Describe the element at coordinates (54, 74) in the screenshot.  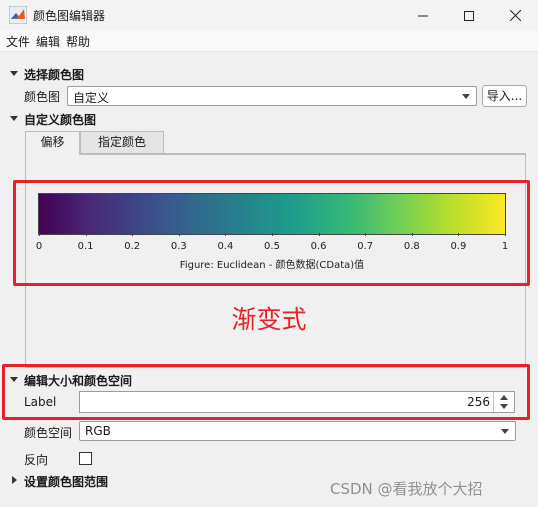
I see `section-select-colormap-title: 选择颜色图` at that location.